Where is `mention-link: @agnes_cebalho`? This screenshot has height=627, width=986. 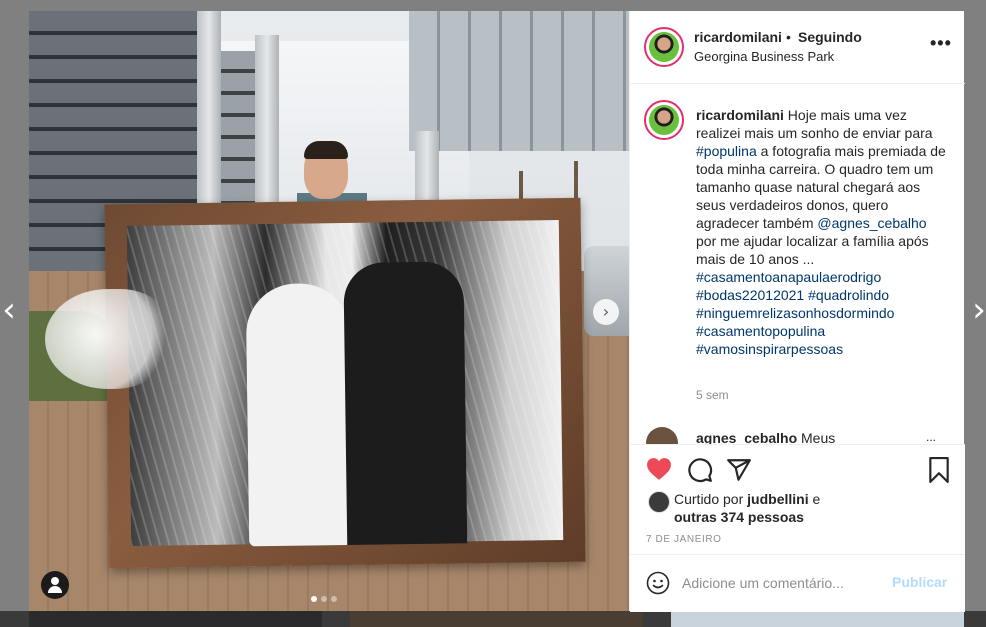 mention-link: @agnes_cebalho is located at coordinates (871, 223).